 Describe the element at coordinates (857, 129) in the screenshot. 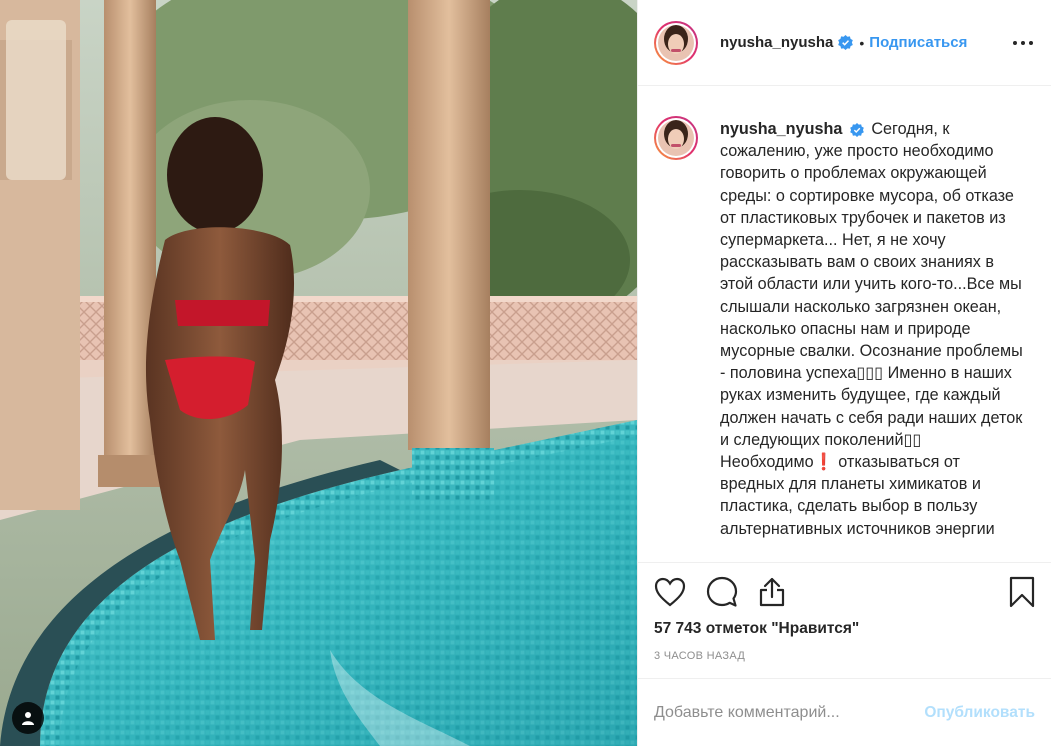

I see `caption-verified-badge-icon` at that location.